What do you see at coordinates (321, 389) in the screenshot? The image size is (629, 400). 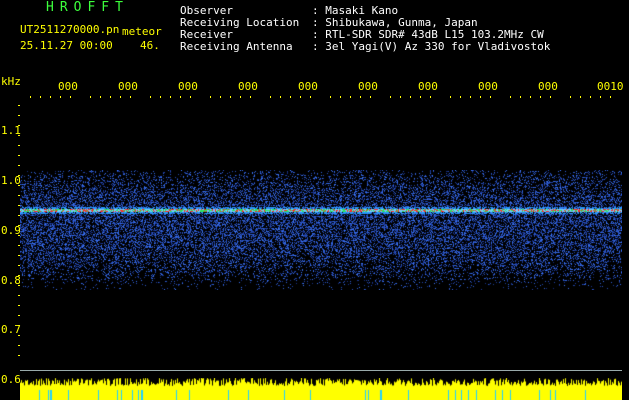 I see `intensity-bar` at bounding box center [321, 389].